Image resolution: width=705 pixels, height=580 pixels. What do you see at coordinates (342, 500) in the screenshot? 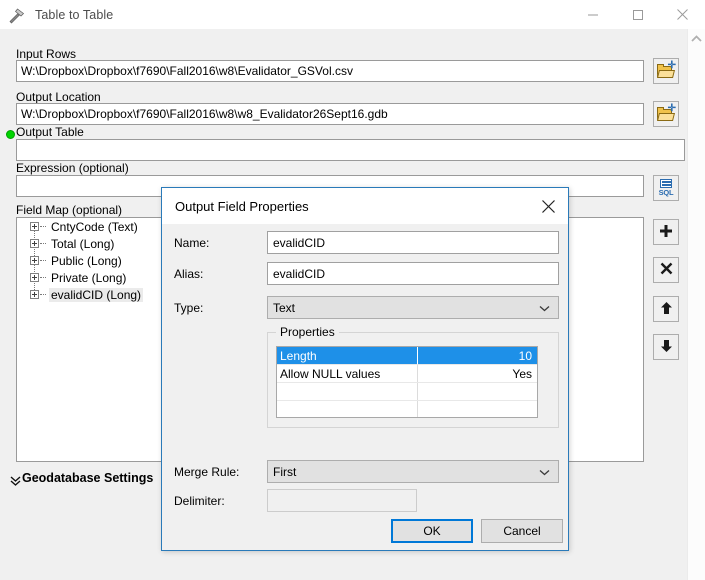
I see `delimiter-input` at bounding box center [342, 500].